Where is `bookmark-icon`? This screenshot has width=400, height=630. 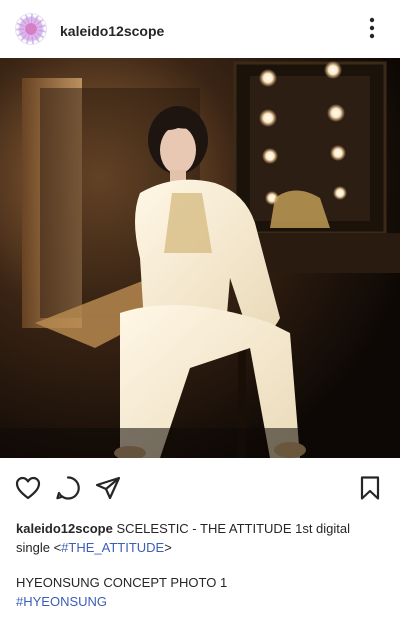 bookmark-icon is located at coordinates (370, 488).